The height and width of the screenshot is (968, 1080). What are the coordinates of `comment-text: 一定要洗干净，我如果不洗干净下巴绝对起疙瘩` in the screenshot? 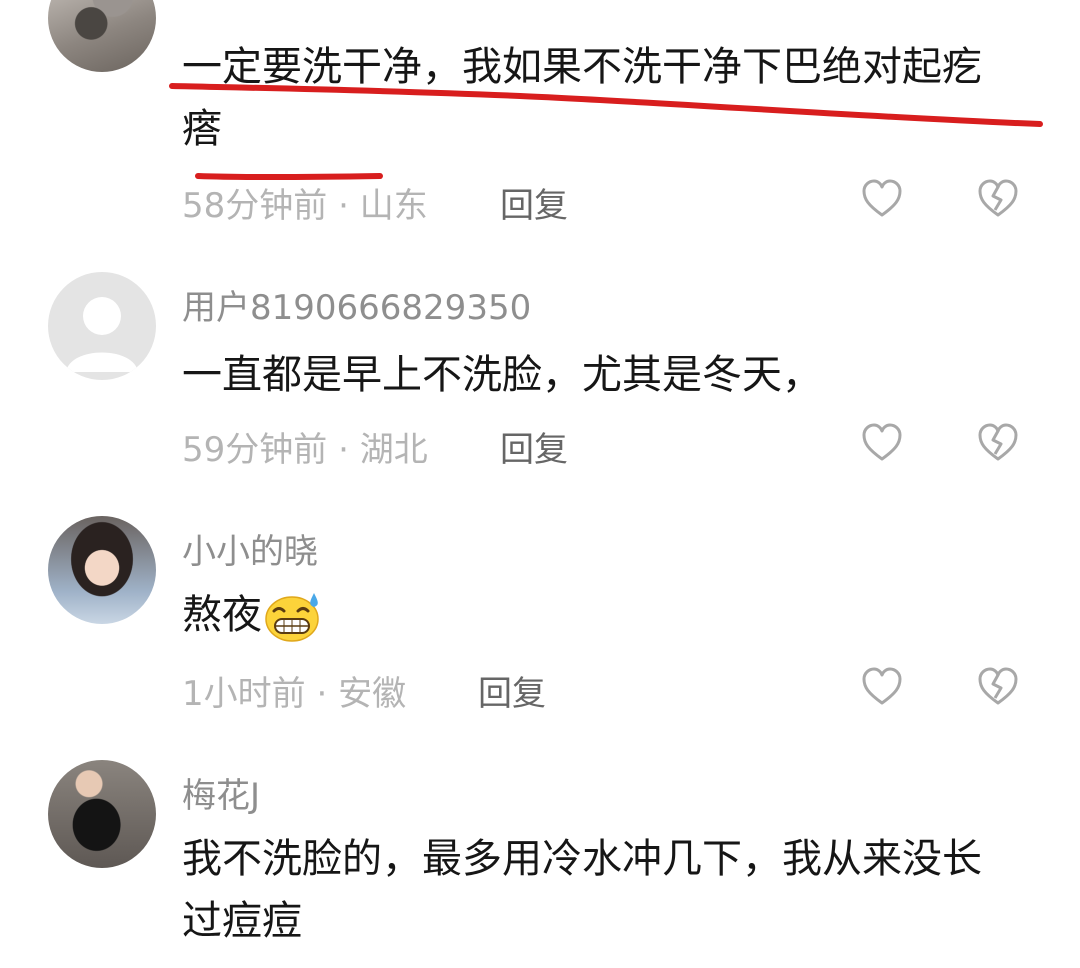 It's located at (582, 98).